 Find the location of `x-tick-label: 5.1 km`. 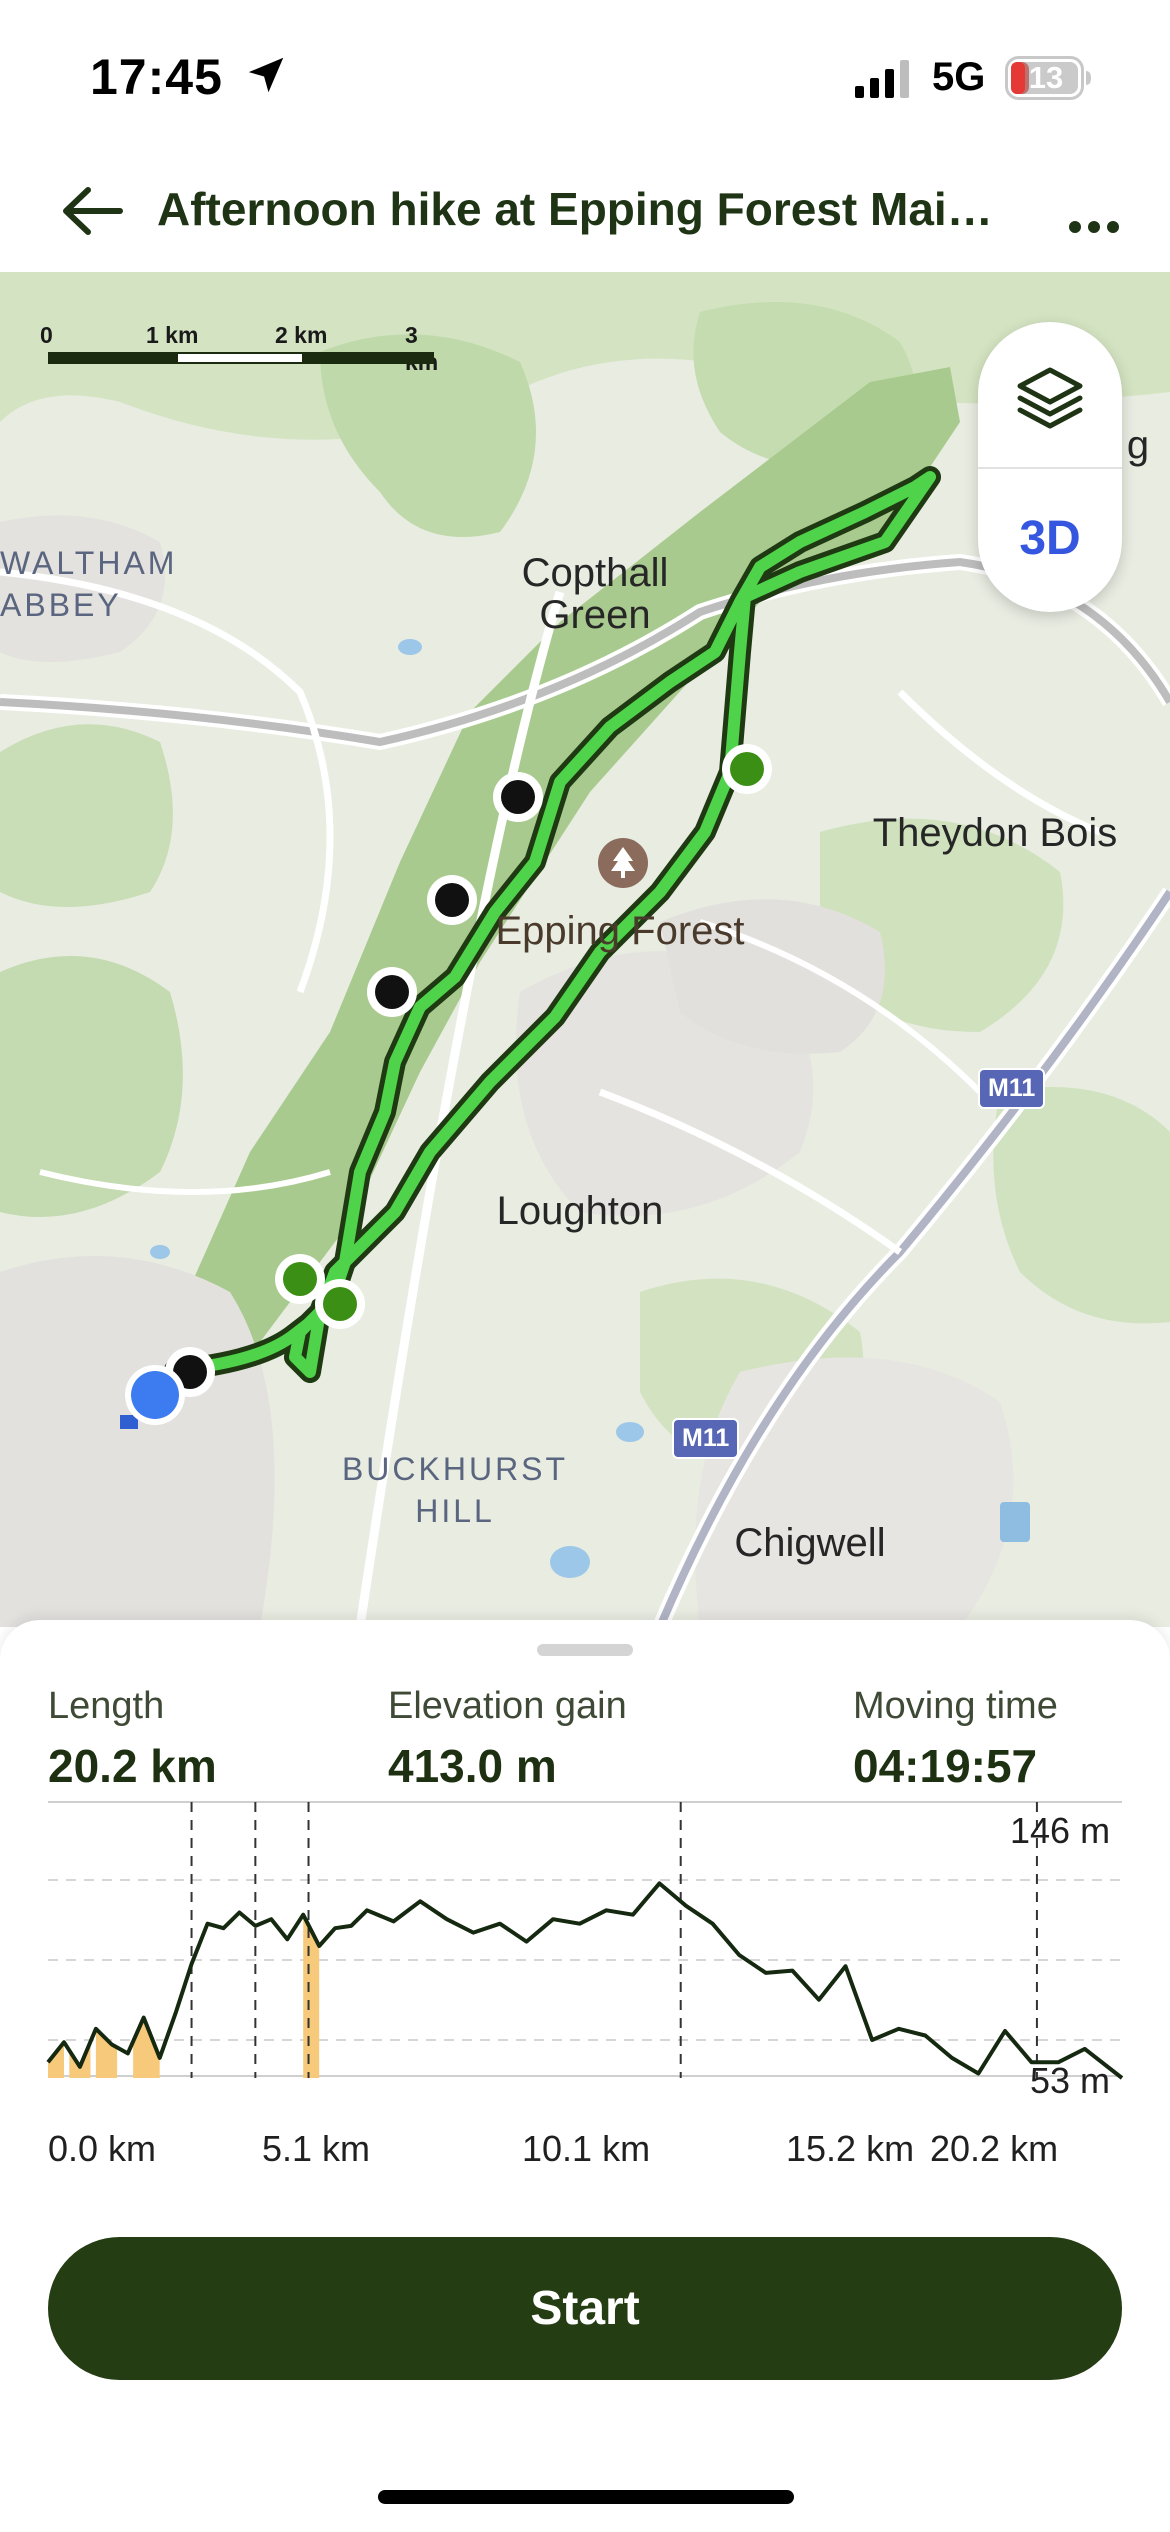

x-tick-label: 5.1 km is located at coordinates (316, 2148).